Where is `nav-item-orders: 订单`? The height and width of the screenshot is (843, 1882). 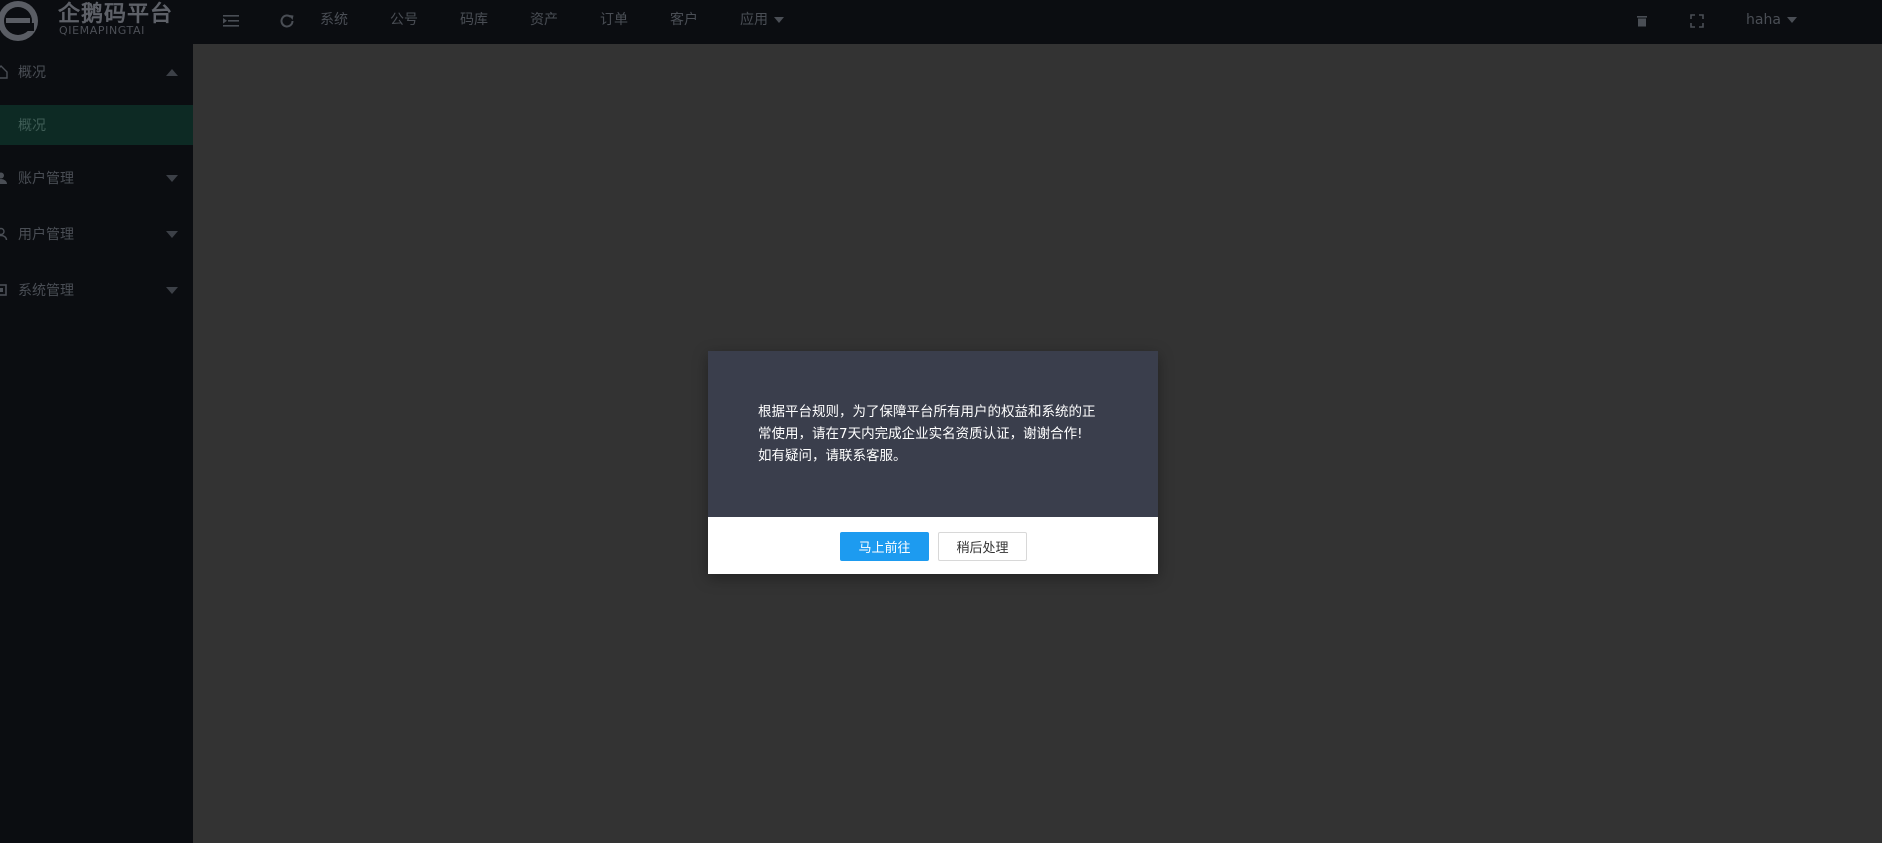 nav-item-orders: 订单 is located at coordinates (614, 20).